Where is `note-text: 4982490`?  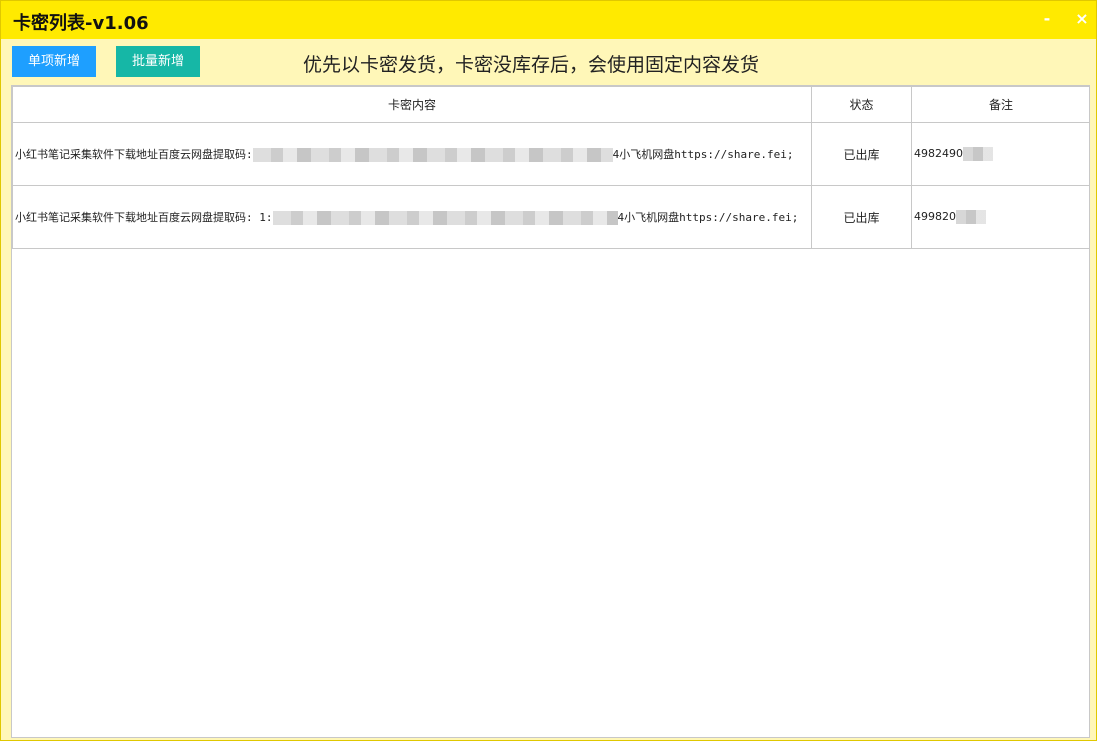 note-text: 4982490 is located at coordinates (938, 153).